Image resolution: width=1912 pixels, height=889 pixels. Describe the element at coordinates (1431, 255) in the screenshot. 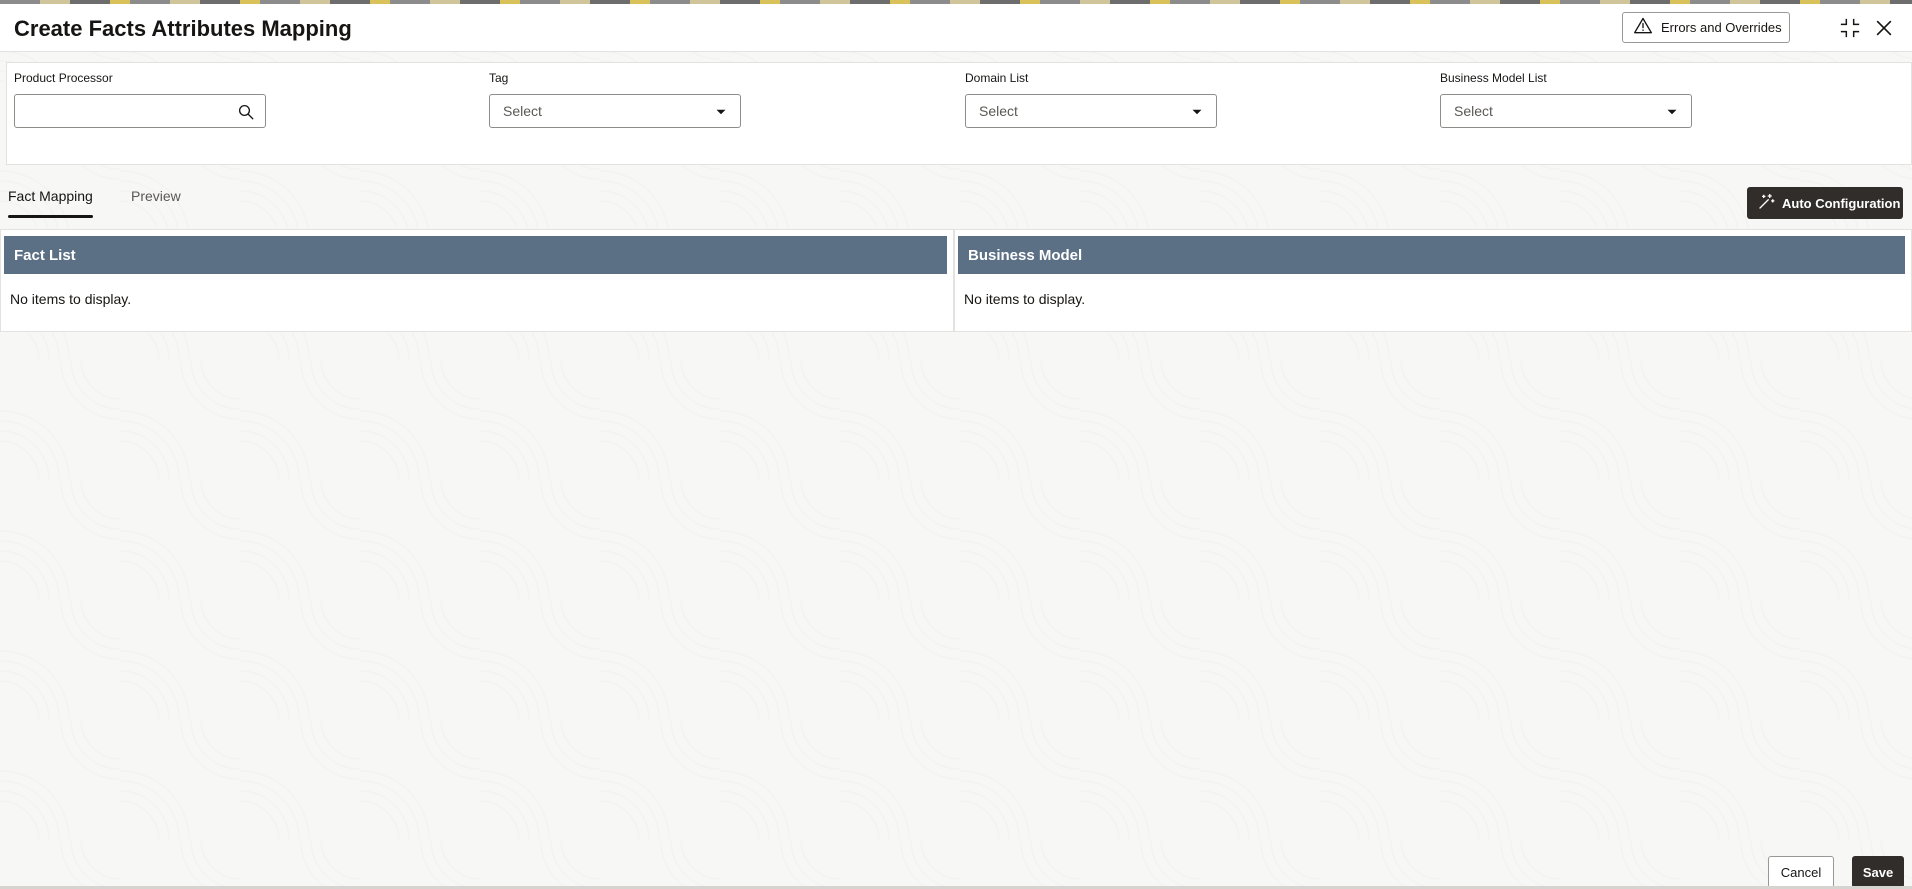

I see `business-model-header: Business Model` at that location.